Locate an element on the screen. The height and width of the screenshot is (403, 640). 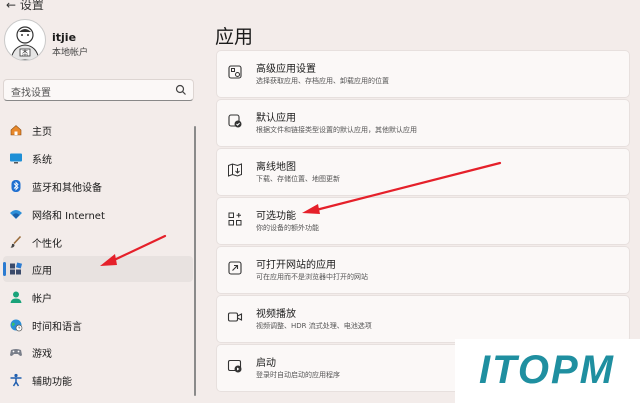
sidebar-item-label: 帐户 is located at coordinates (42, 299).